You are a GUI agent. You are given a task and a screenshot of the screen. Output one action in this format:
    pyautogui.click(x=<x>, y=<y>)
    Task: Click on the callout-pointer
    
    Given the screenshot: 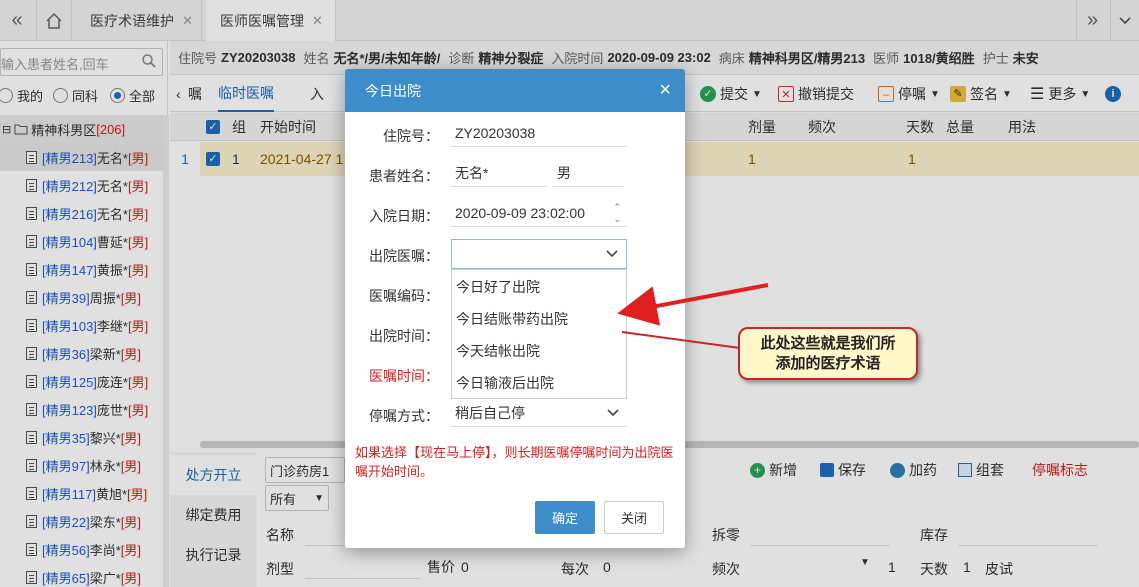 What is the action you would take?
    pyautogui.click(x=681, y=340)
    